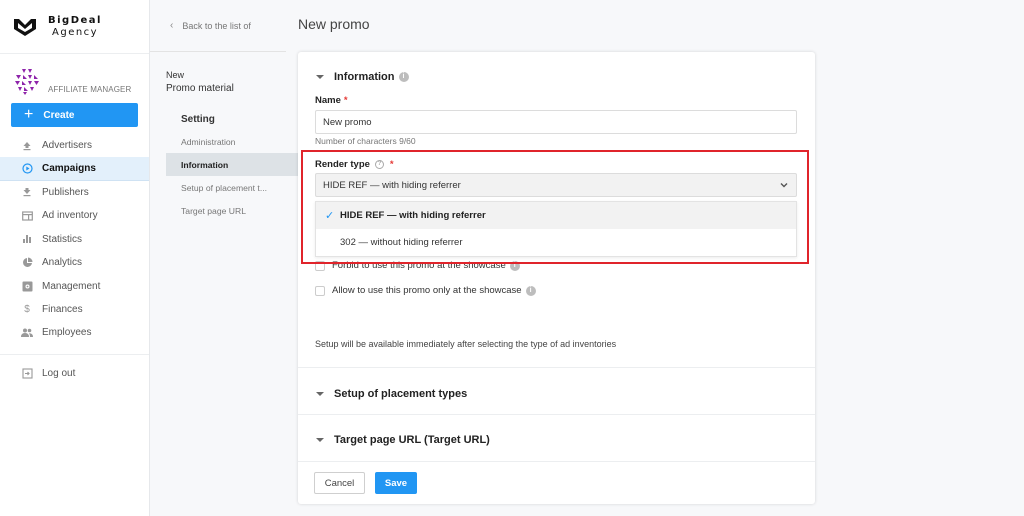 Image resolution: width=1024 pixels, height=516 pixels. Describe the element at coordinates (224, 210) in the screenshot. I see `subnav-target-url: Target page URL` at that location.